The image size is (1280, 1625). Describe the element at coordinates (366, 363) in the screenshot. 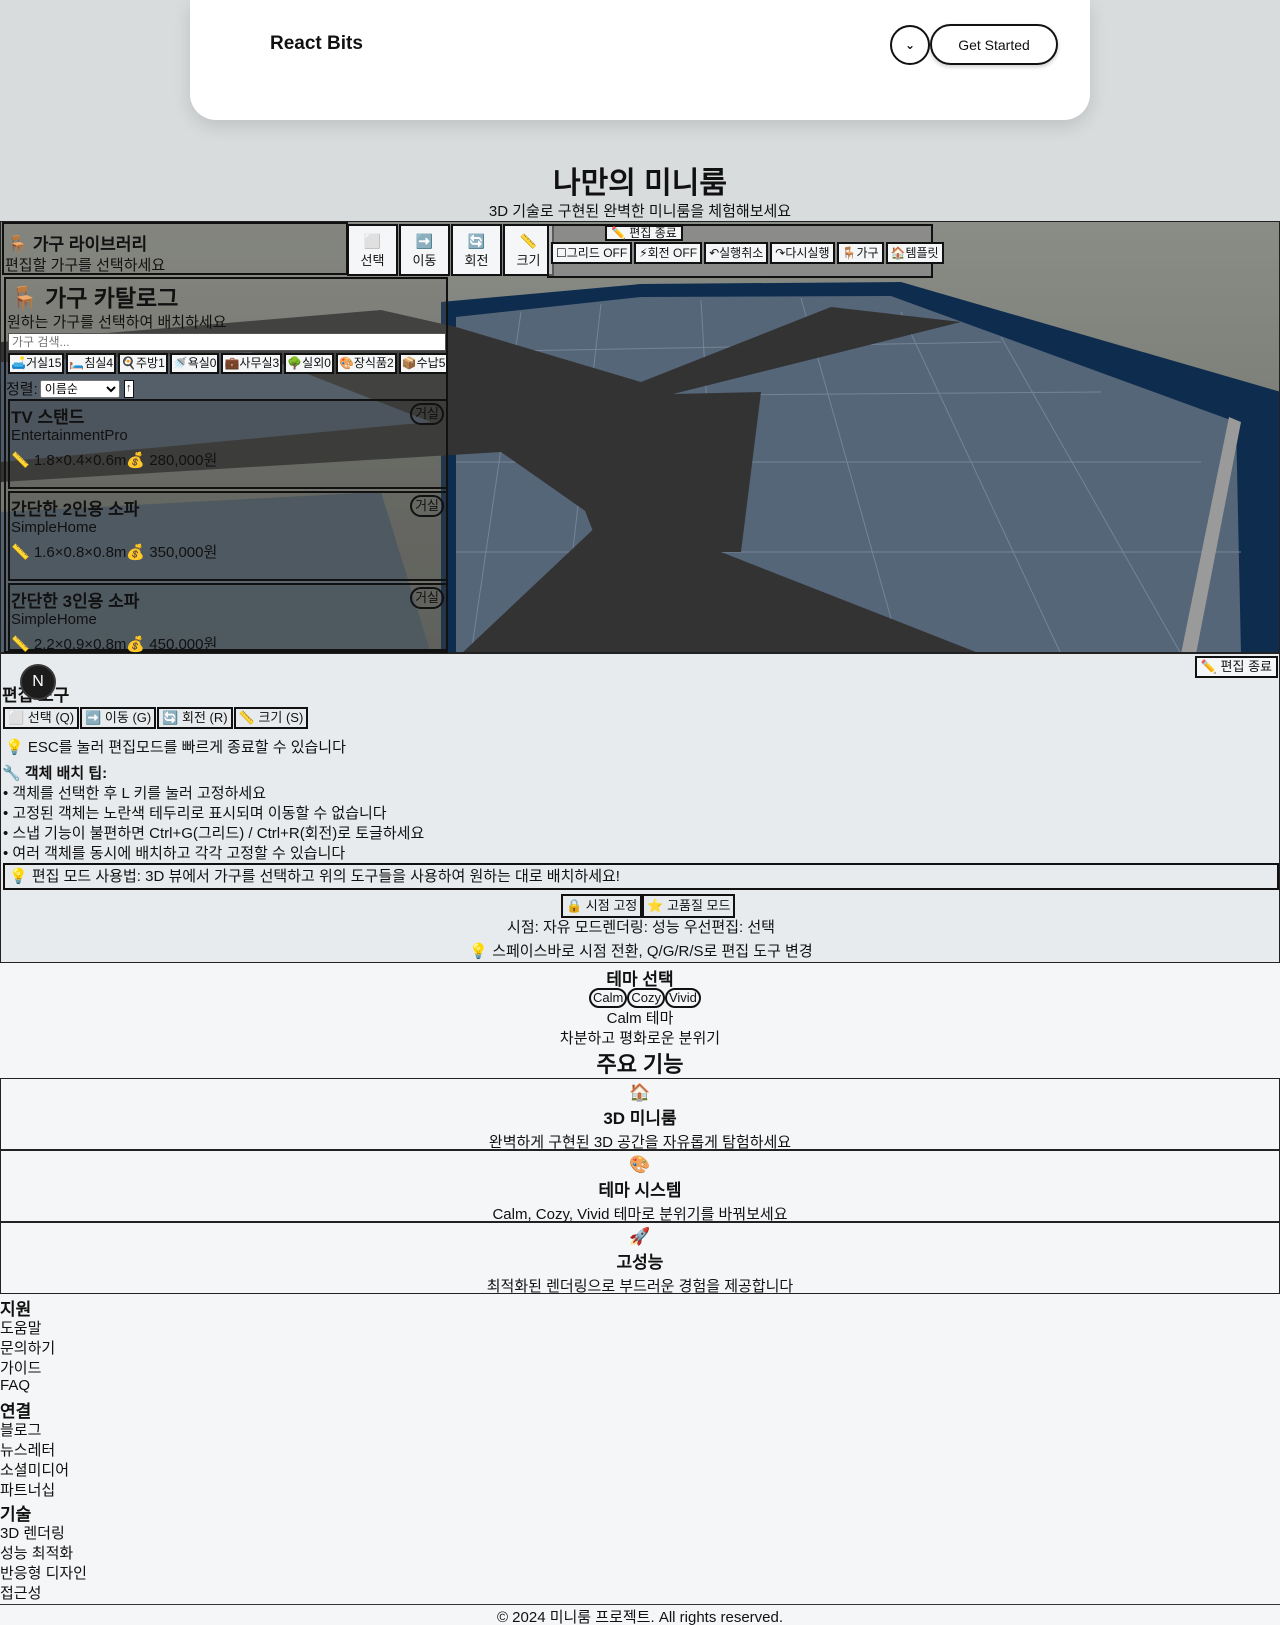

I see `category-decor: 🎨장식품2` at that location.